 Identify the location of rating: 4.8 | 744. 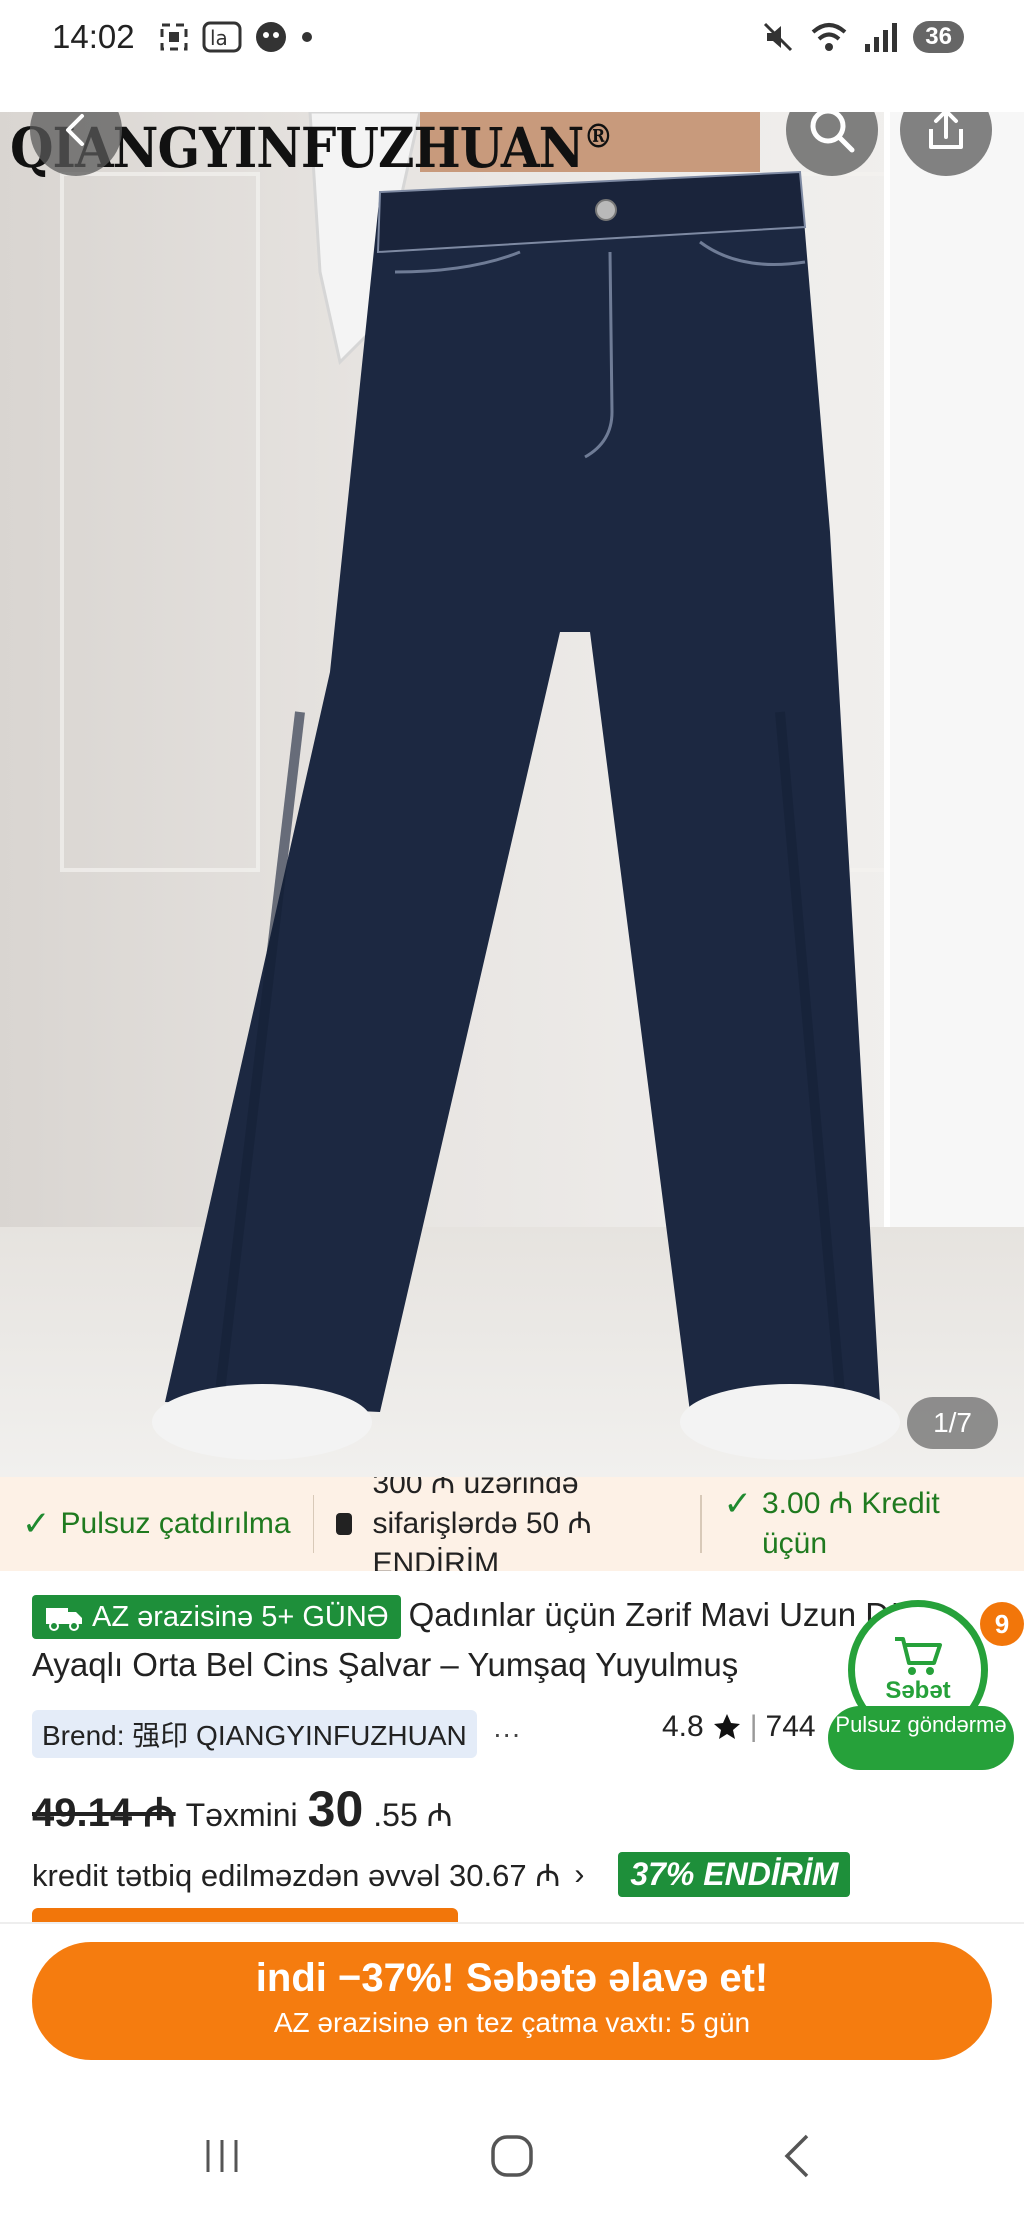
(739, 1727).